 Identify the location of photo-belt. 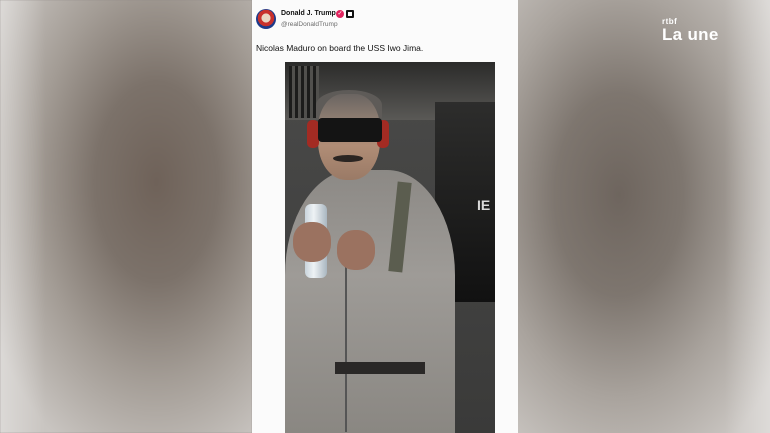
(380, 368).